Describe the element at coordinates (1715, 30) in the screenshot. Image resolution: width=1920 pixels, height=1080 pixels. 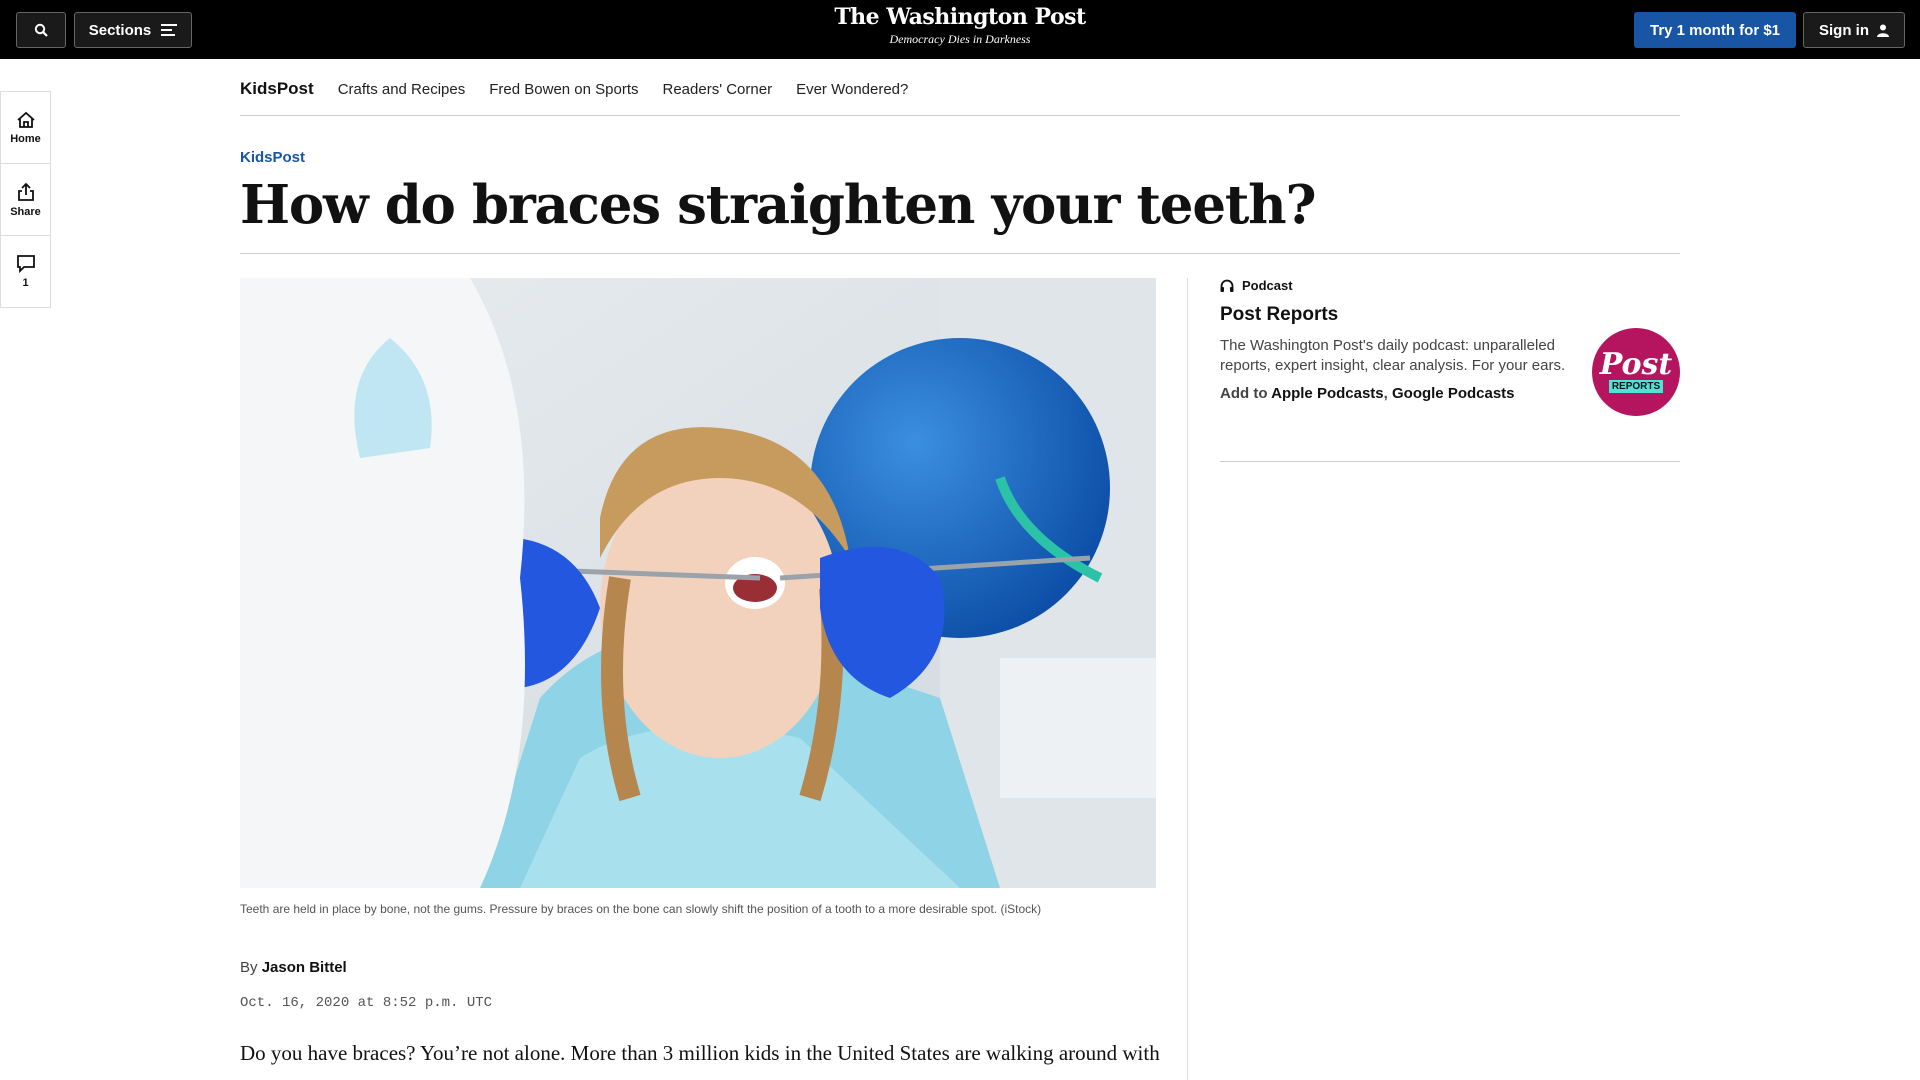
I see `subscribe-button: Try 1 month for $1` at that location.